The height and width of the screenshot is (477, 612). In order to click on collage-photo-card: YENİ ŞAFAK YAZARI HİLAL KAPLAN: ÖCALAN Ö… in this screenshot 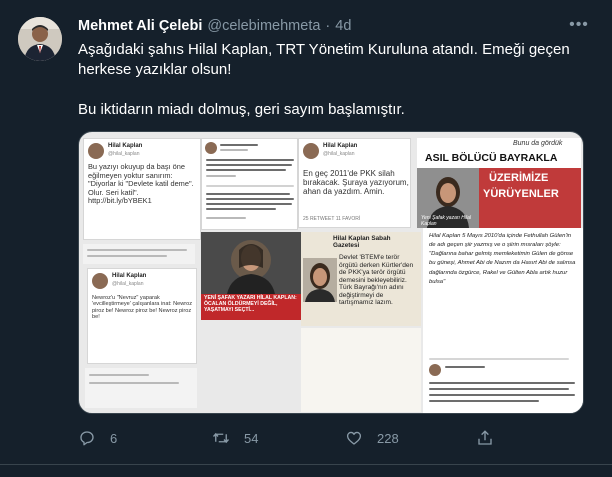, I will do `click(251, 276)`.